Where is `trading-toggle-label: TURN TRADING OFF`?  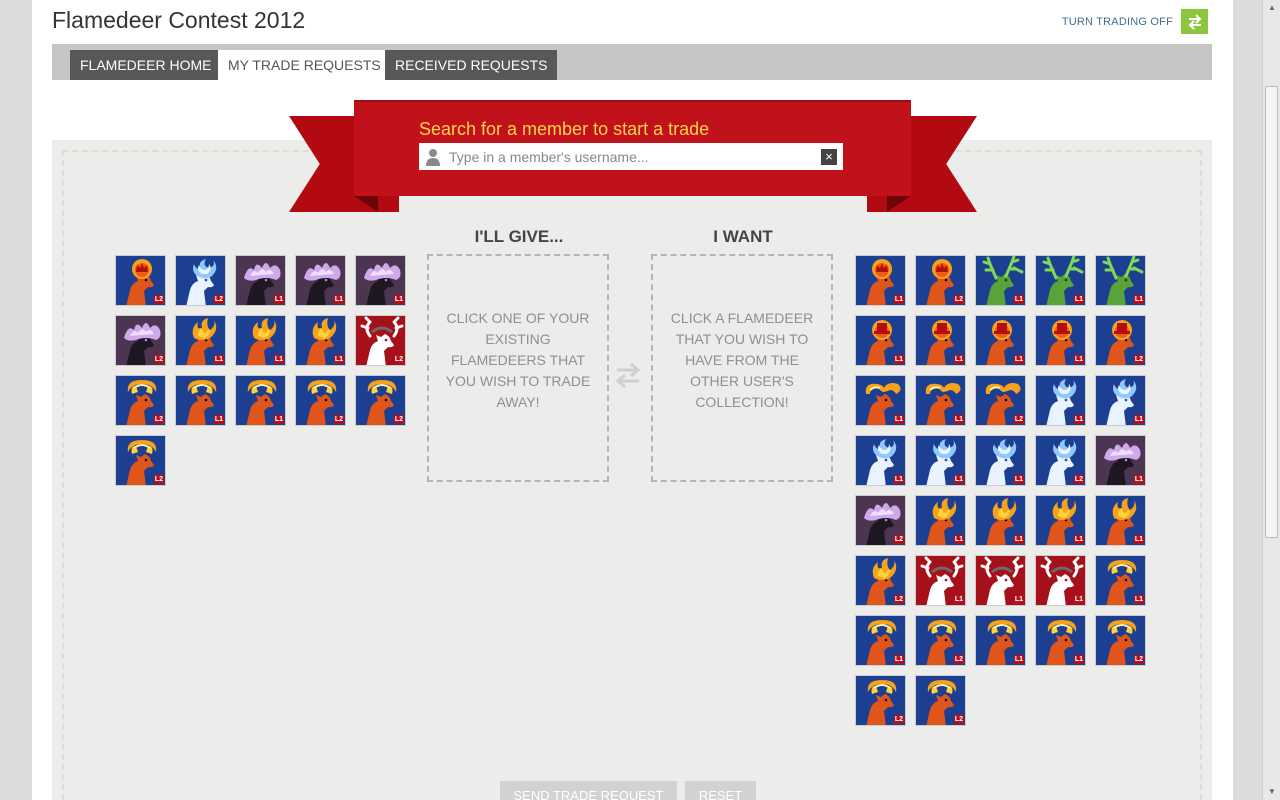
trading-toggle-label: TURN TRADING OFF is located at coordinates (1117, 21).